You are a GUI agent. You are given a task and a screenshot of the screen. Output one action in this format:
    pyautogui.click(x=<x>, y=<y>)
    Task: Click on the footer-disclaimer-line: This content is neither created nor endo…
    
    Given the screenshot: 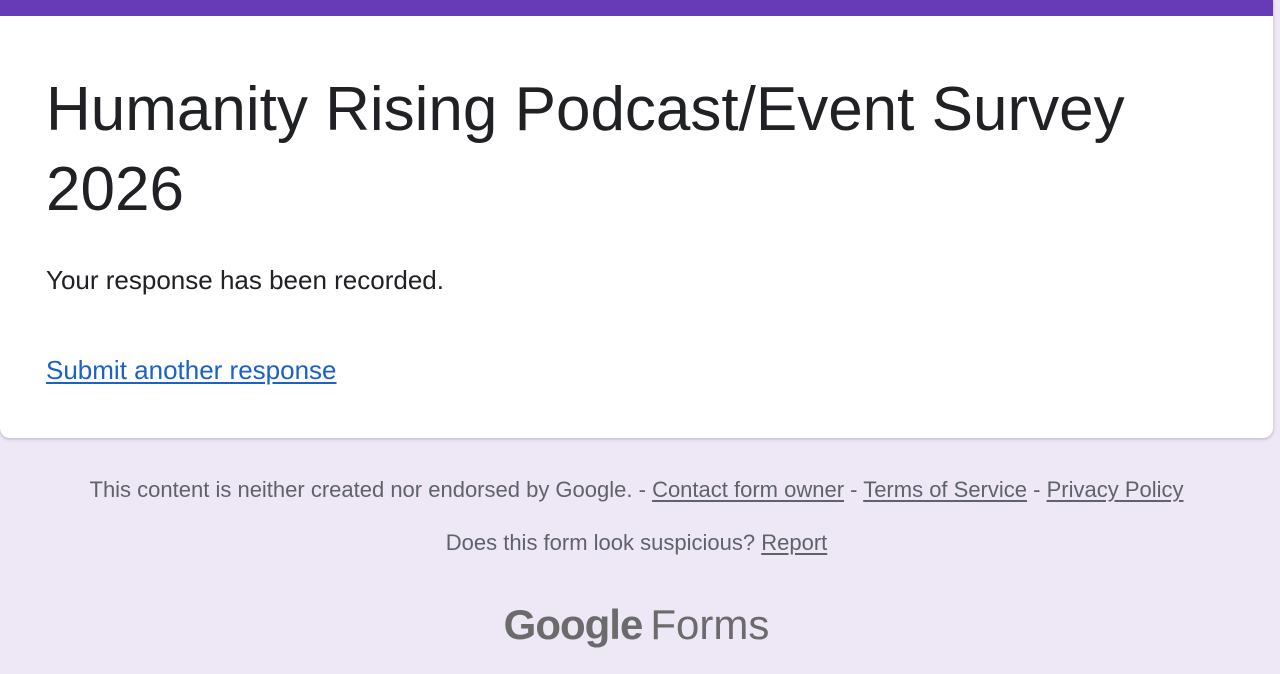 What is the action you would take?
    pyautogui.click(x=636, y=490)
    